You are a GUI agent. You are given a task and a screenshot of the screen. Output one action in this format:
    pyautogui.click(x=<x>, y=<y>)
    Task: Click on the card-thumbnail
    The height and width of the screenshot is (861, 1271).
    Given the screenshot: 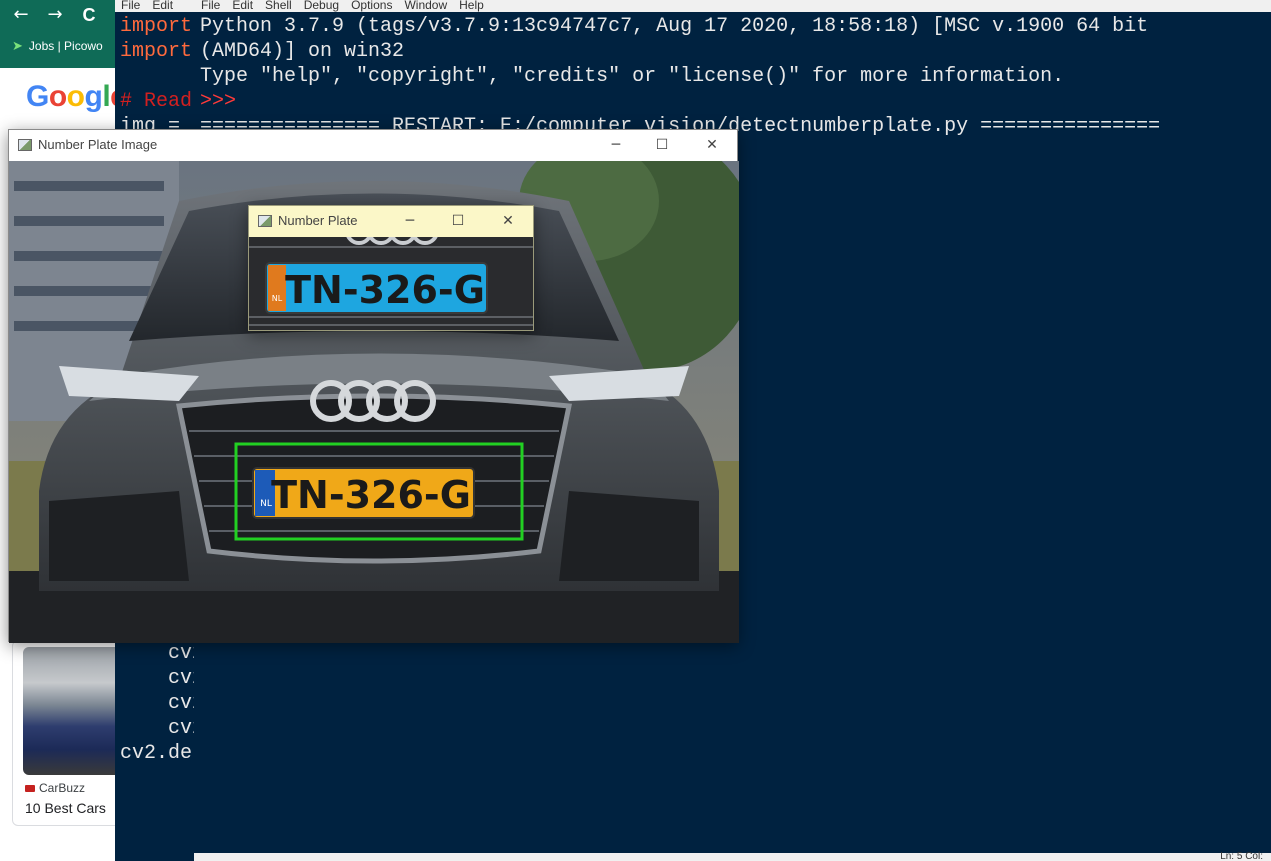 What is the action you would take?
    pyautogui.click(x=71, y=711)
    